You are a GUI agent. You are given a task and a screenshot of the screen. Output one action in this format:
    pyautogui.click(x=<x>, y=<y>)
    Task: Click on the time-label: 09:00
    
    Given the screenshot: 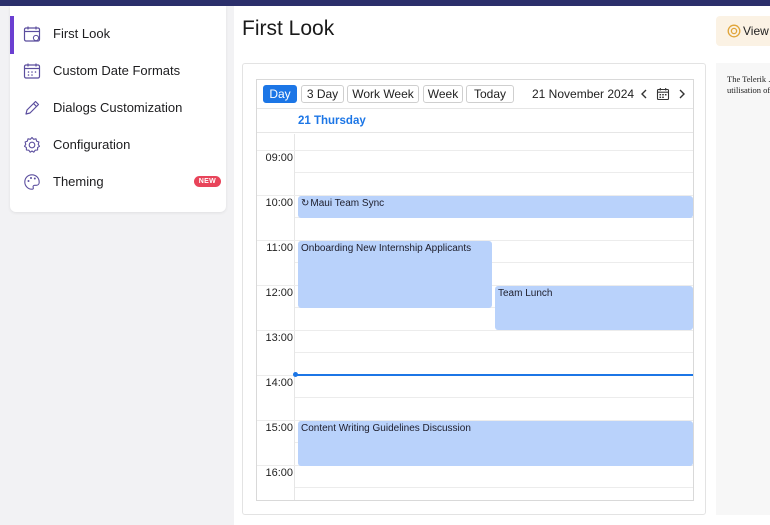 What is the action you would take?
    pyautogui.click(x=279, y=158)
    